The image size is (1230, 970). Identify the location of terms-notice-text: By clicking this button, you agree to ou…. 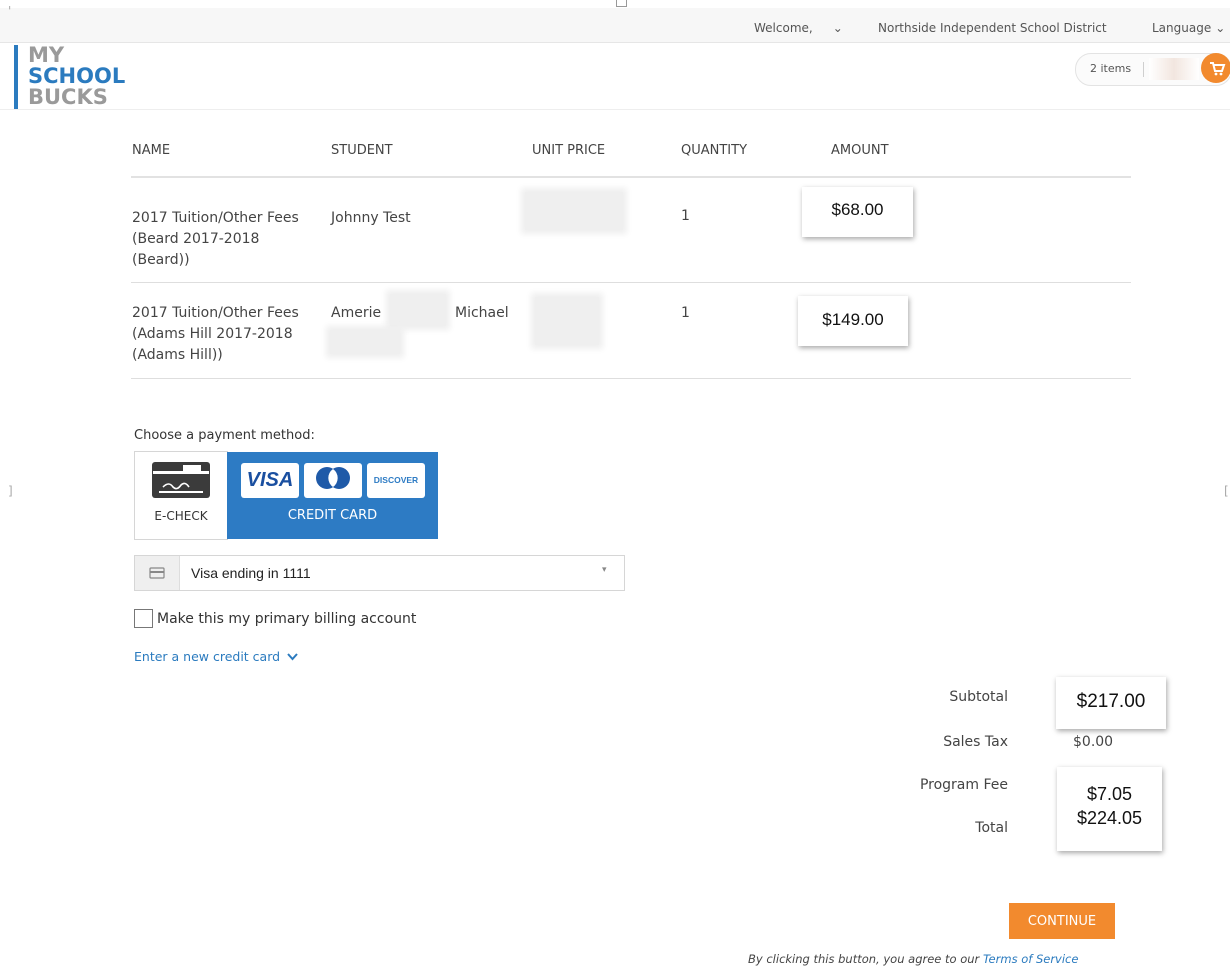
(864, 959).